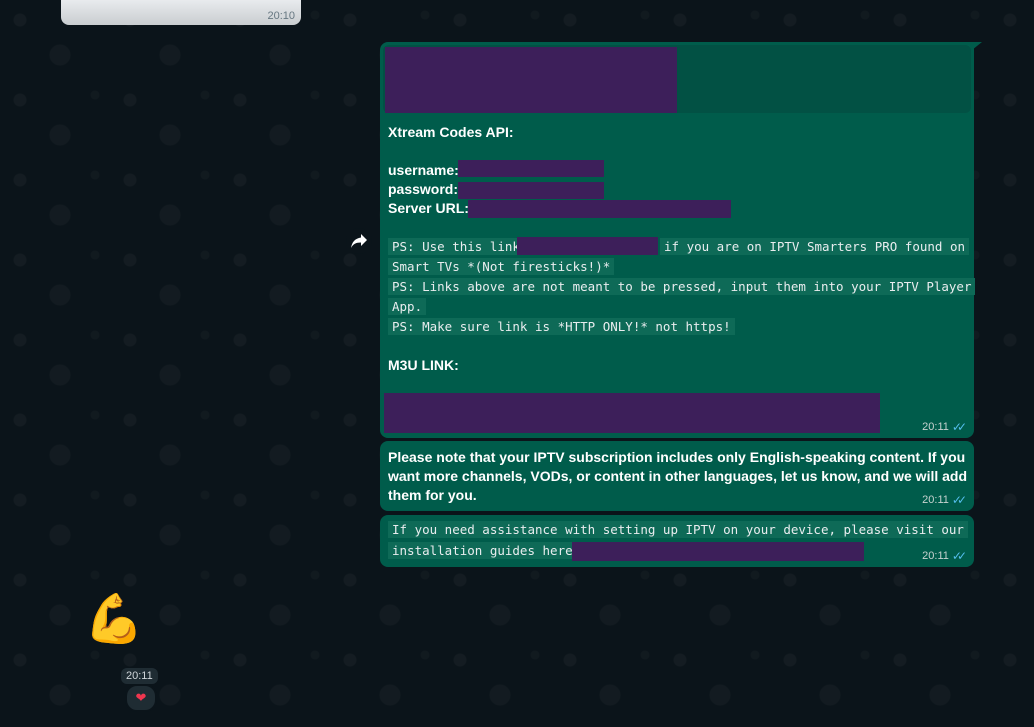 This screenshot has height=727, width=1034. I want to click on ps1-text-line2: Smart TVs *(Not firesticks!)*, so click(501, 266).